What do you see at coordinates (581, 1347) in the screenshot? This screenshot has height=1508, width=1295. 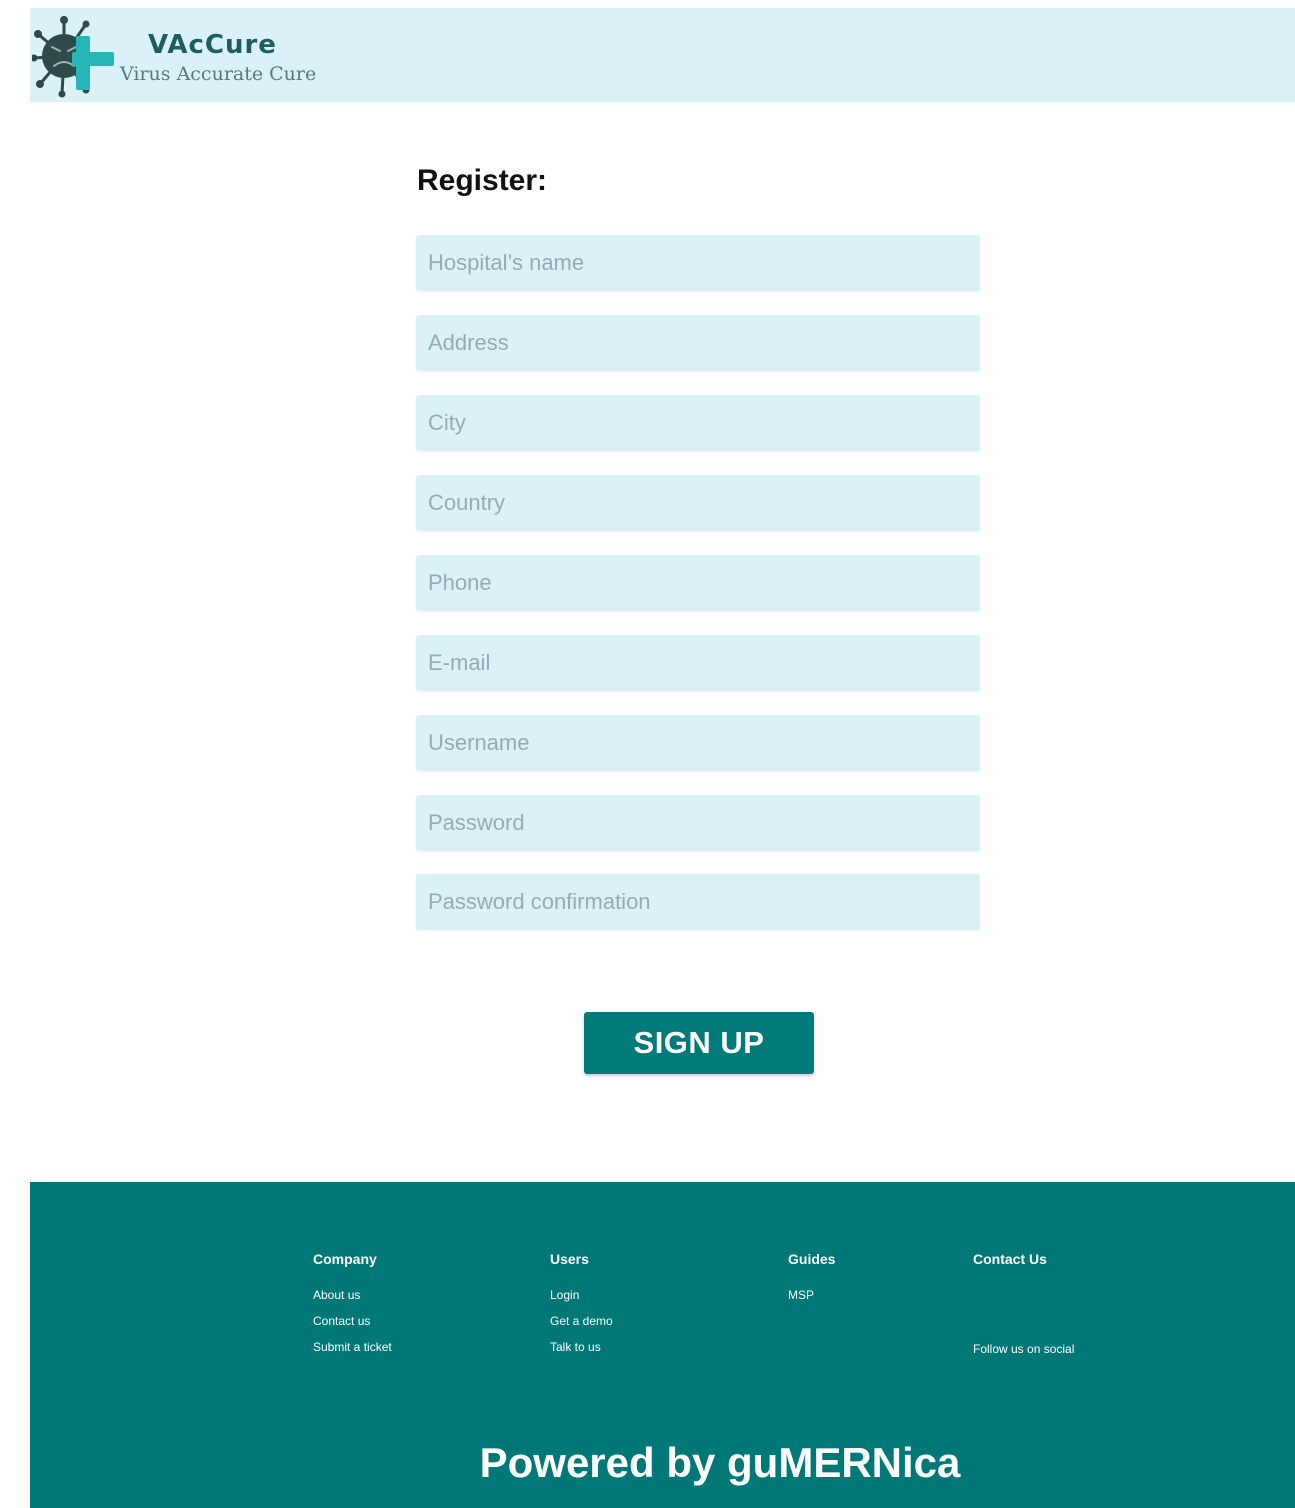 I see `footer-link-talk-to-us: Talk to us` at bounding box center [581, 1347].